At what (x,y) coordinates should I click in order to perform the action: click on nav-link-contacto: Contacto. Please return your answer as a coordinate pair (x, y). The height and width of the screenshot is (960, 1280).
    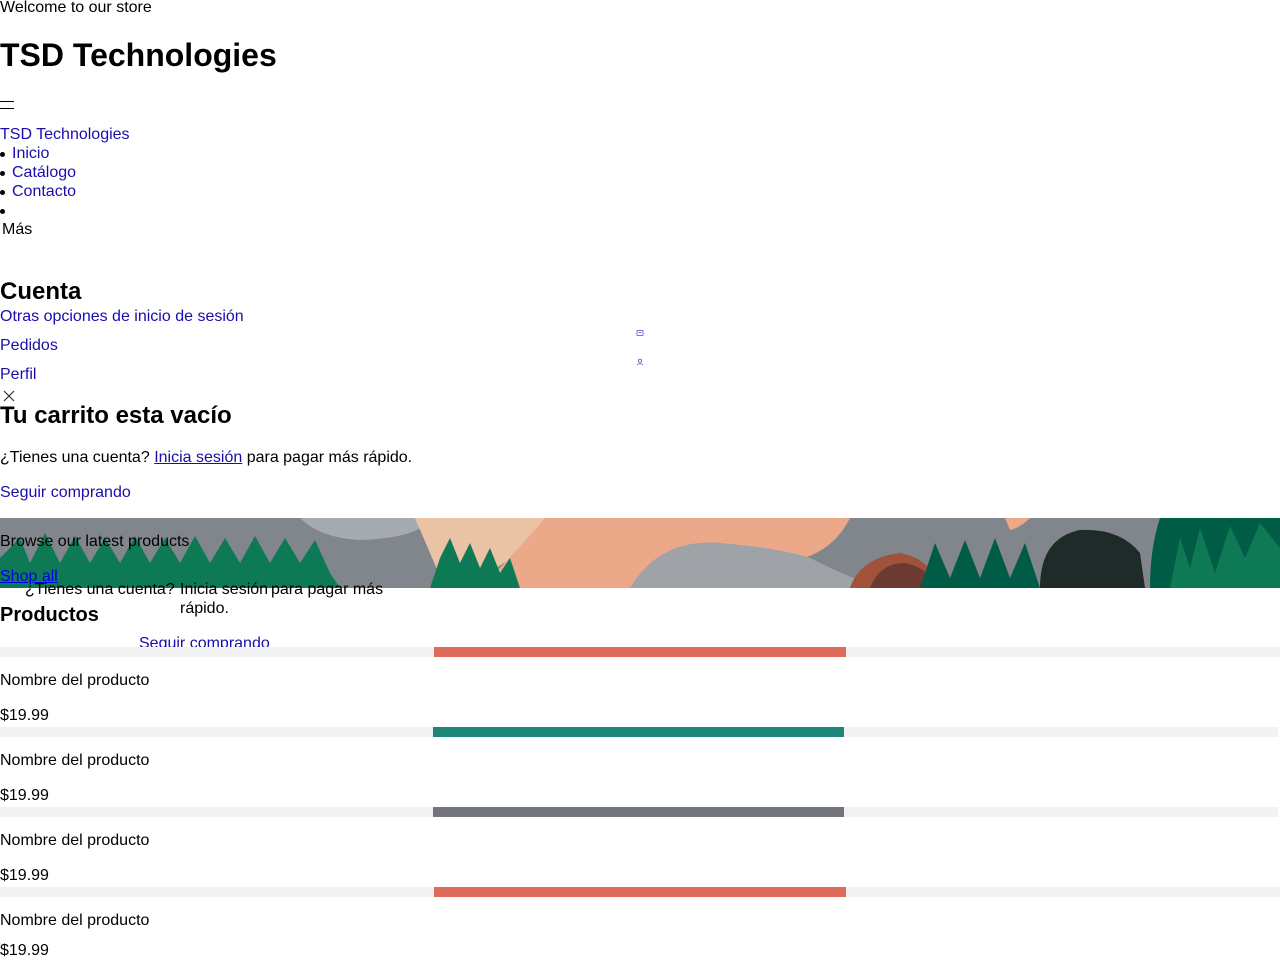
    Looking at the image, I should click on (44, 191).